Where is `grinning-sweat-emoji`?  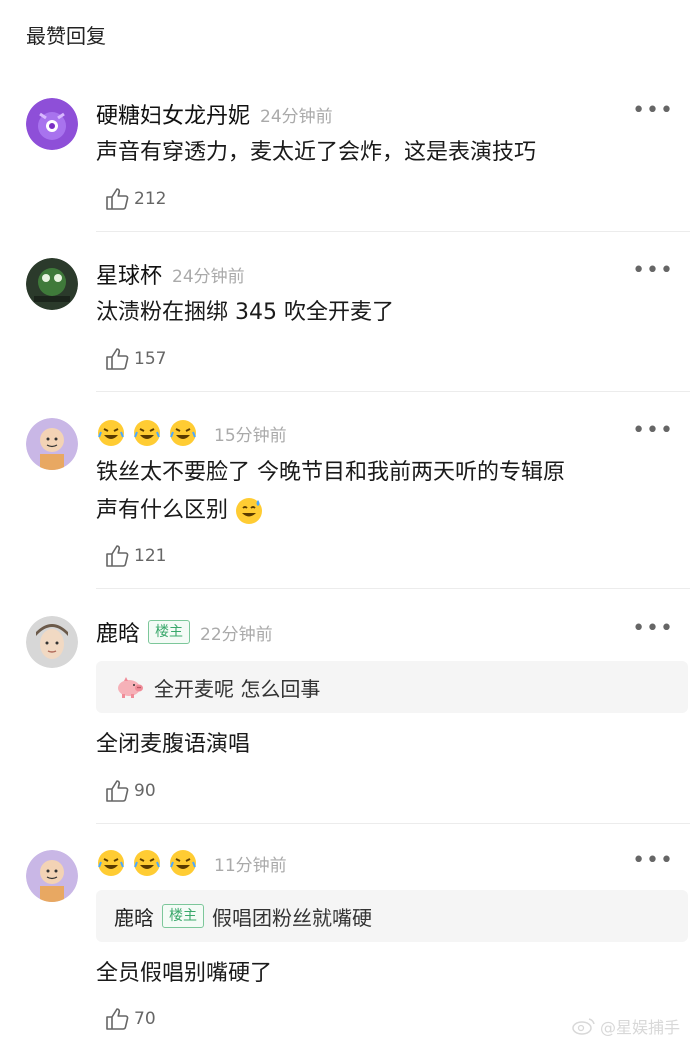
grinning-sweat-emoji is located at coordinates (249, 511).